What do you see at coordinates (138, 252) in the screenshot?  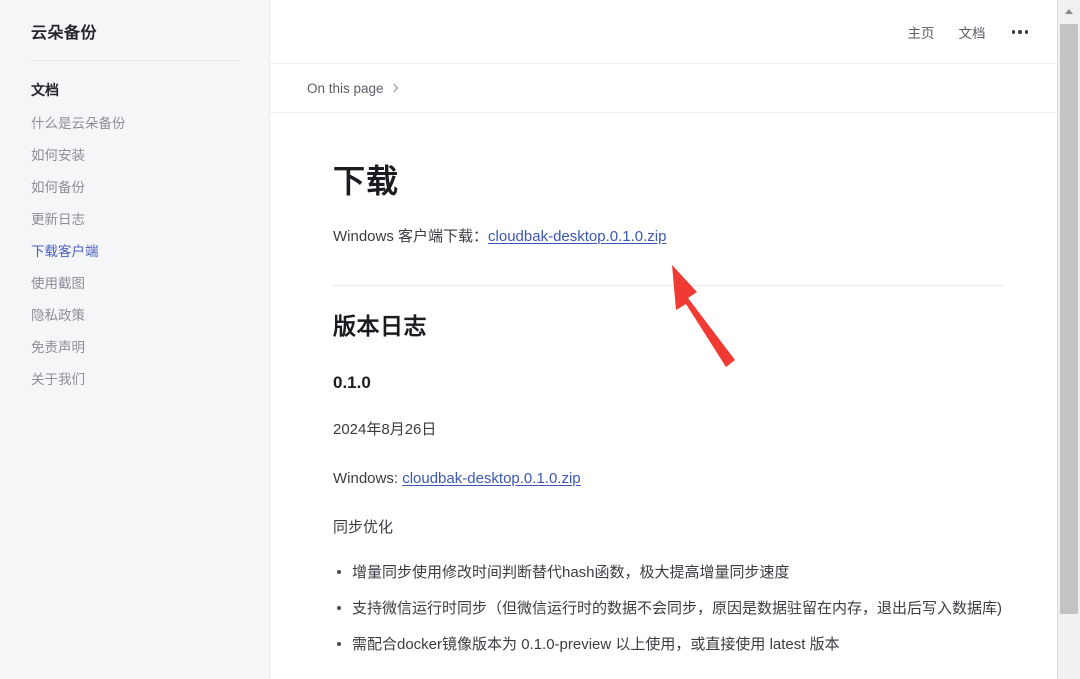 I see `sidebar-item-download-client: 下载客户端` at bounding box center [138, 252].